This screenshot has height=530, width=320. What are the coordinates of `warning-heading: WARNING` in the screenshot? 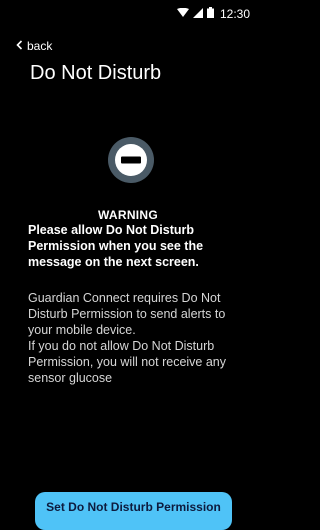 It's located at (128, 215).